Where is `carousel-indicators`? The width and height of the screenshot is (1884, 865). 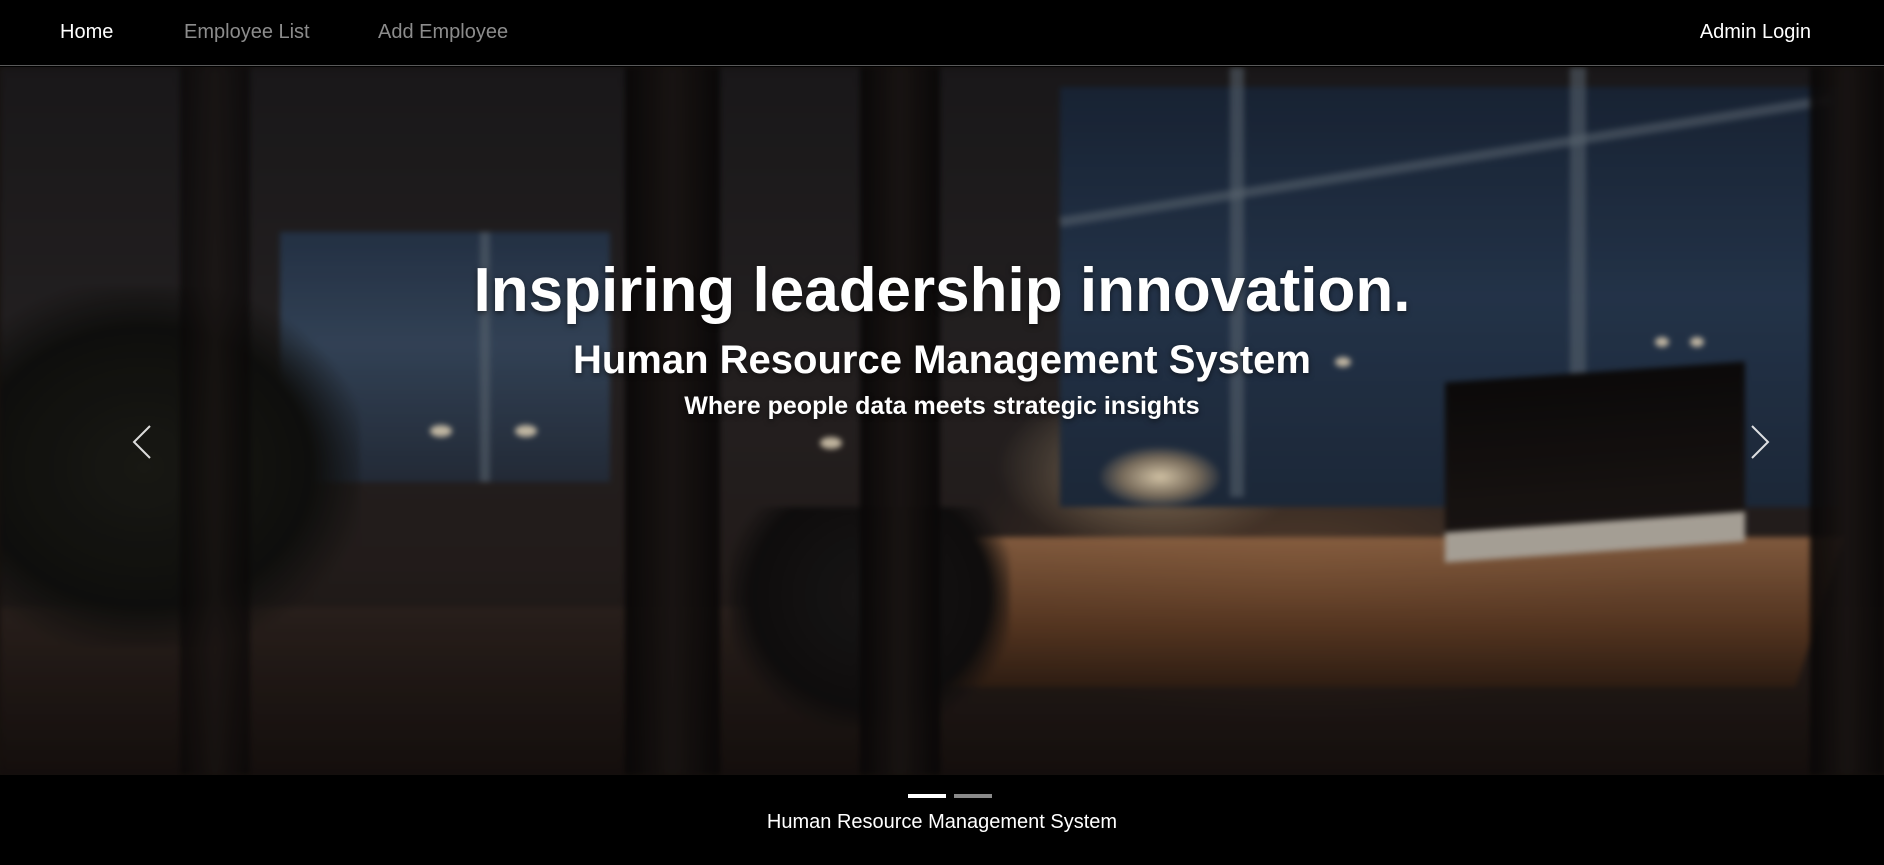 carousel-indicators is located at coordinates (950, 796).